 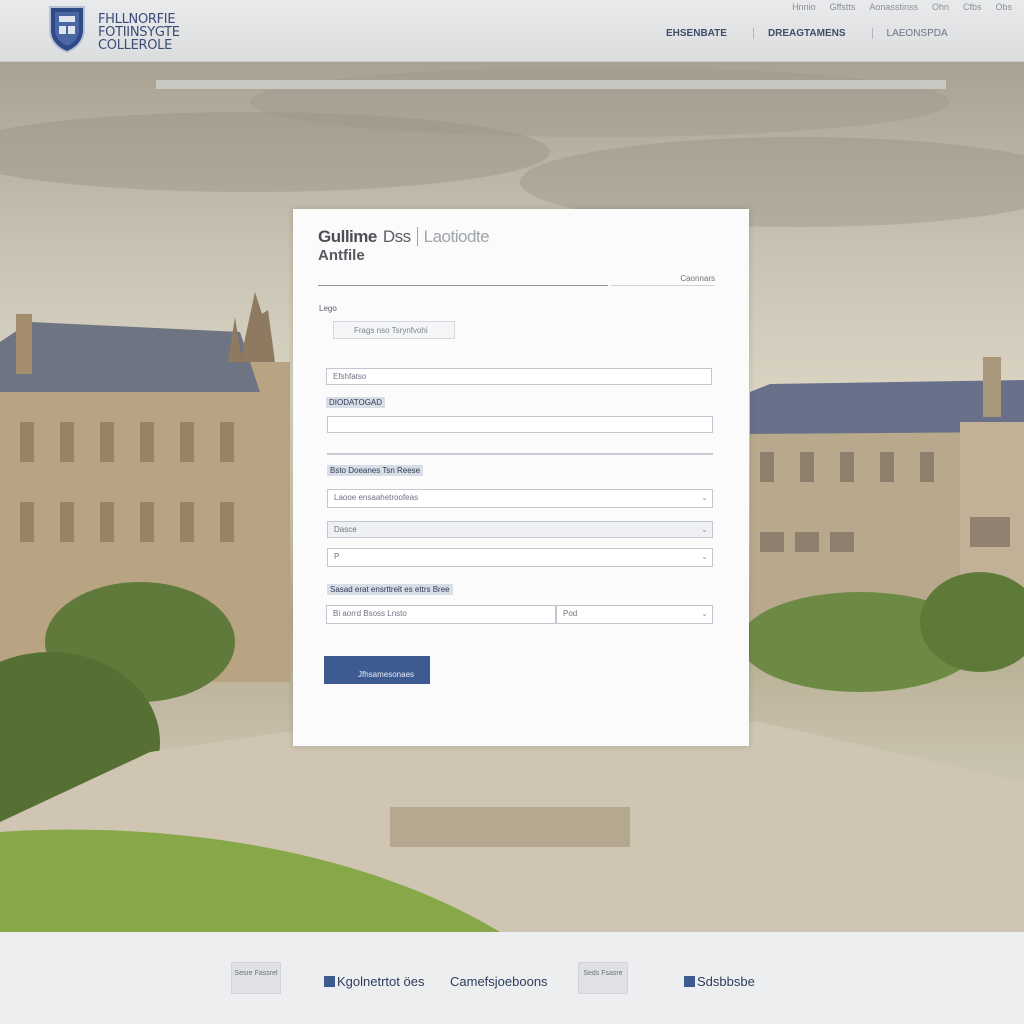 What do you see at coordinates (603, 978) in the screenshot?
I see `footer-badge-2: Seds Fsasre` at bounding box center [603, 978].